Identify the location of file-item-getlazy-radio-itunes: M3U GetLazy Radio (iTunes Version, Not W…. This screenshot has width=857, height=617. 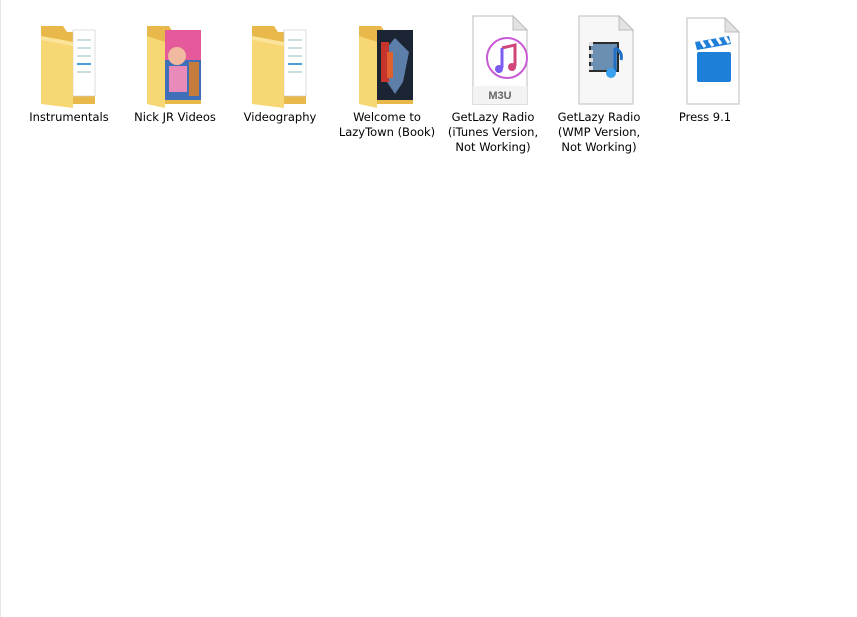
(493, 83).